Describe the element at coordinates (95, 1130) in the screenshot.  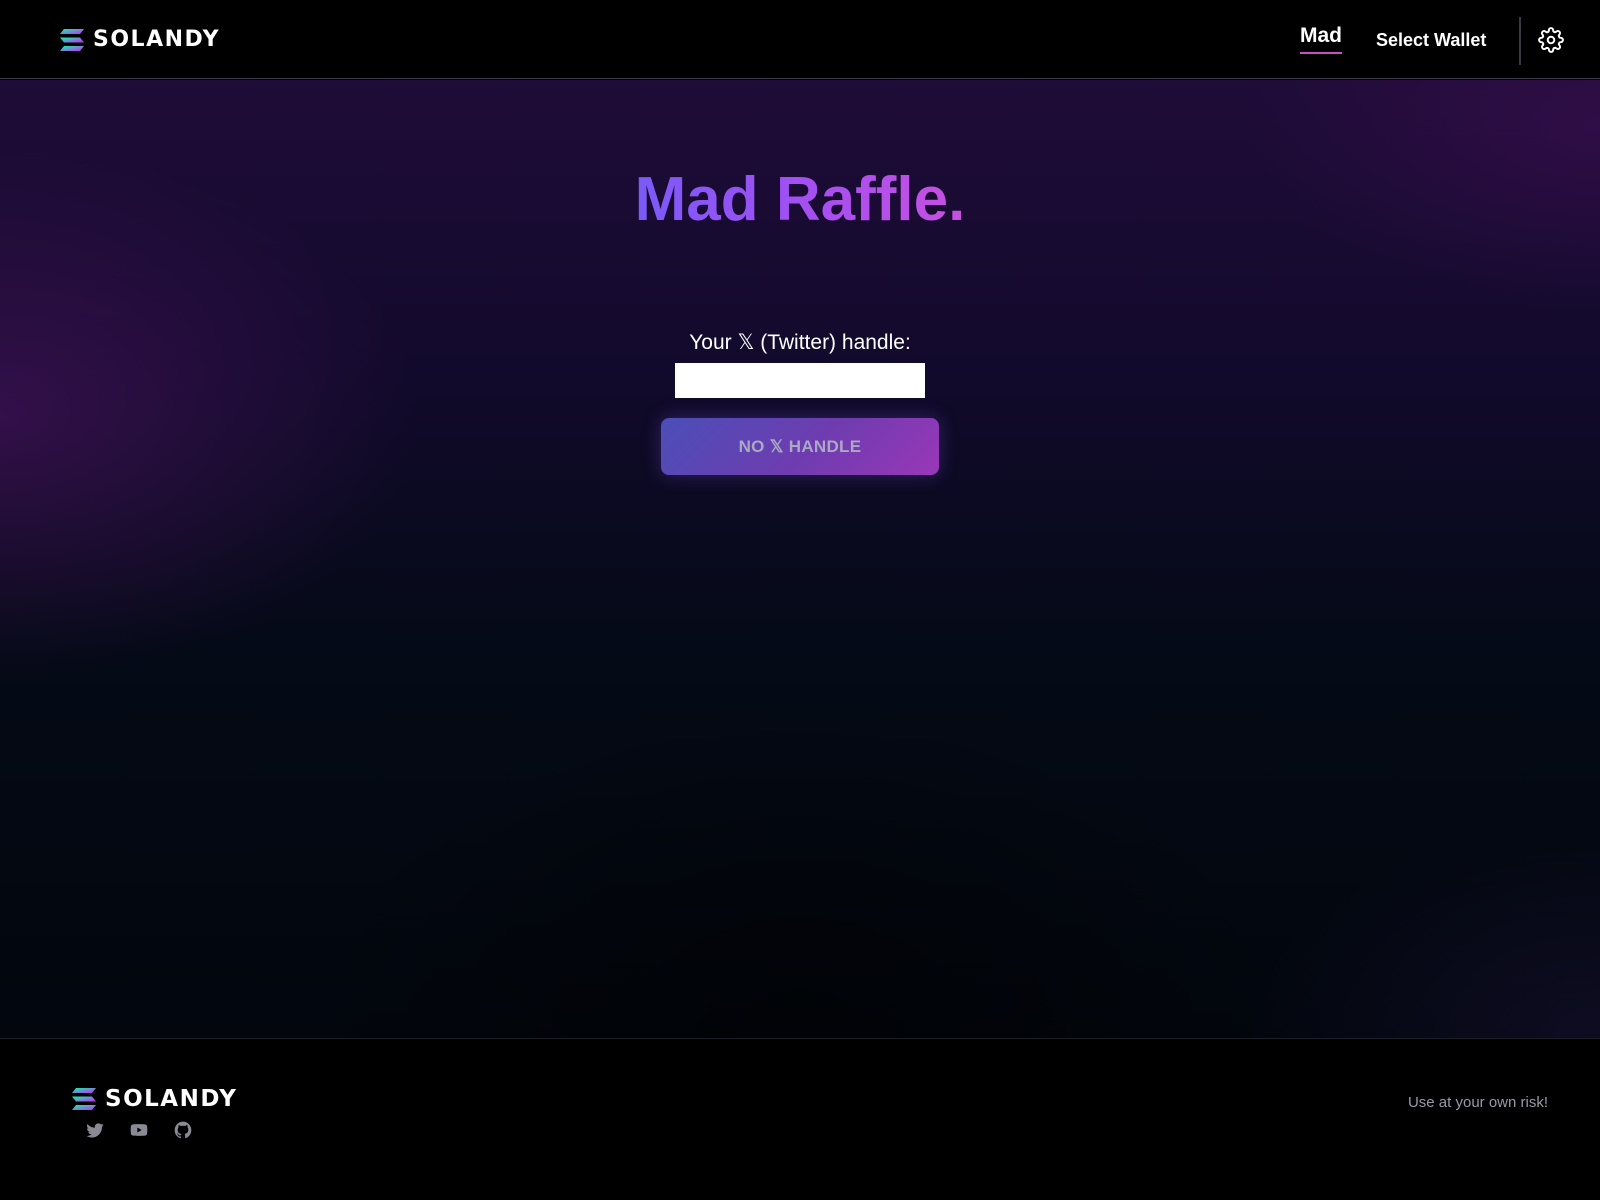
I see `twitter-icon` at that location.